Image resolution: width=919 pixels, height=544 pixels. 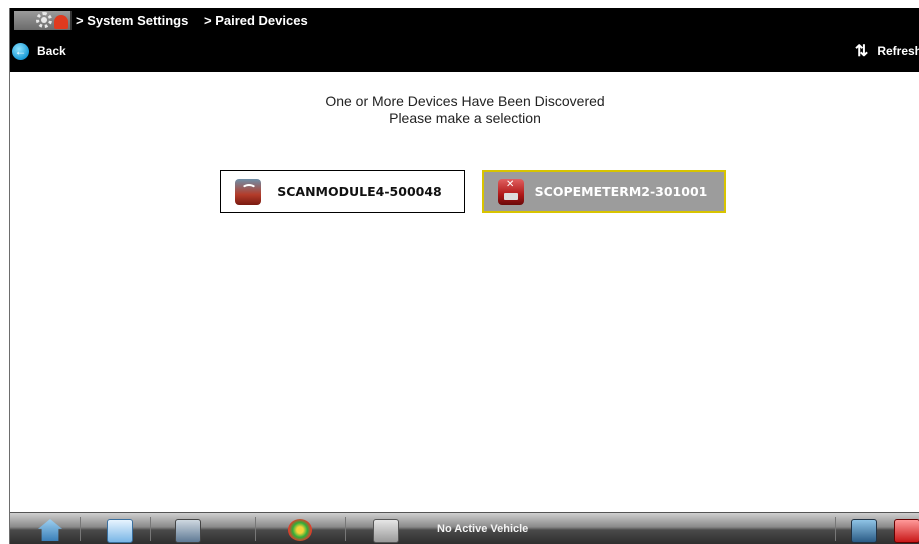 I want to click on refresh-button: ⇅ Refresh, so click(x=887, y=51).